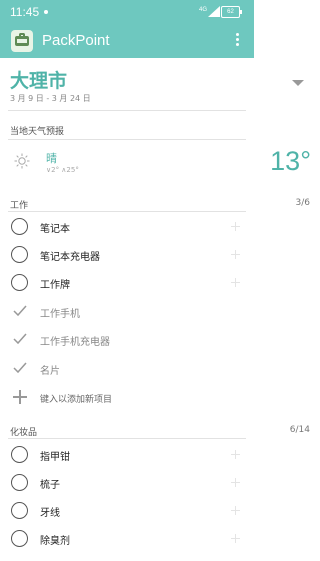 The image size is (320, 561). I want to click on add-item-row: 键入以添加新项目, so click(127, 398).